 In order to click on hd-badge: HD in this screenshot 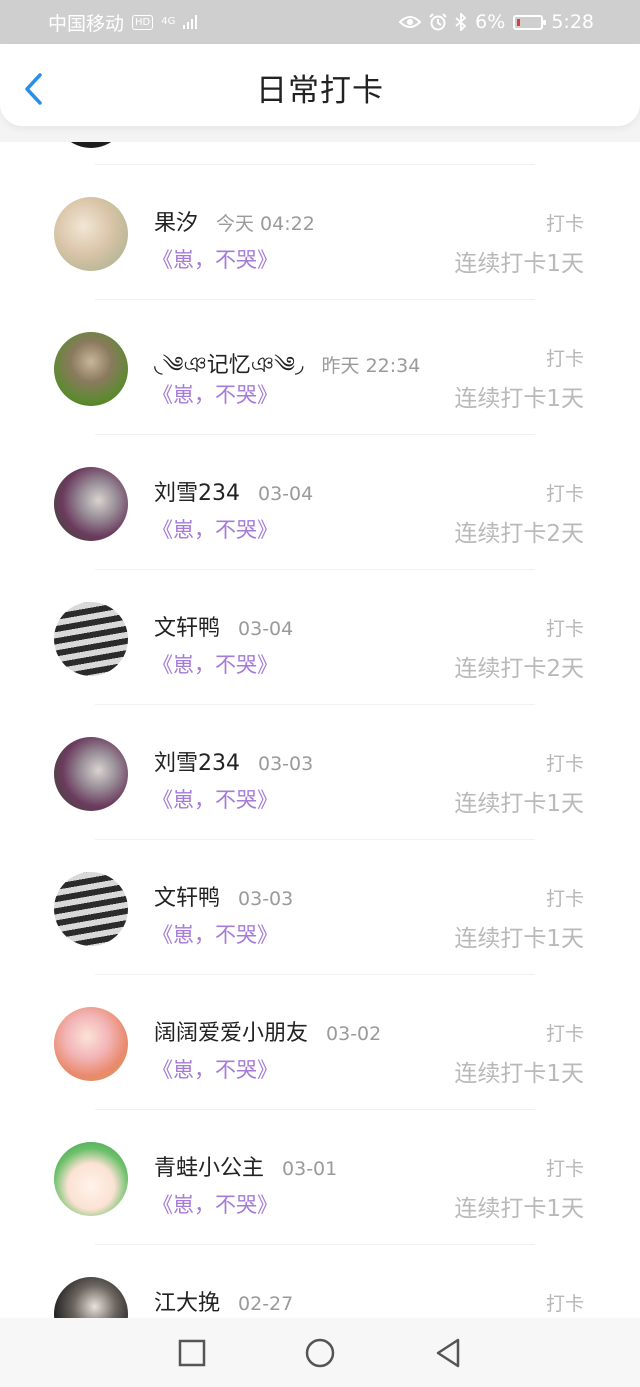, I will do `click(143, 22)`.